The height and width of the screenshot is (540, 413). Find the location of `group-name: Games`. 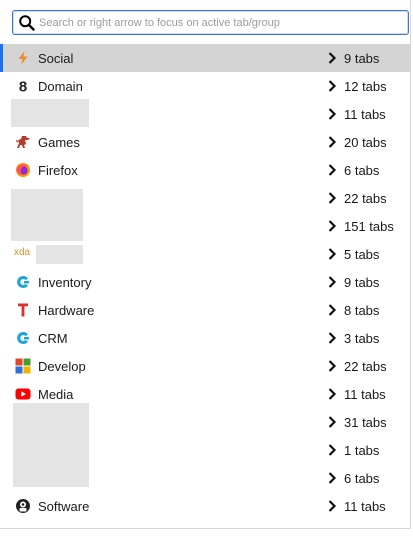

group-name: Games is located at coordinates (59, 142).